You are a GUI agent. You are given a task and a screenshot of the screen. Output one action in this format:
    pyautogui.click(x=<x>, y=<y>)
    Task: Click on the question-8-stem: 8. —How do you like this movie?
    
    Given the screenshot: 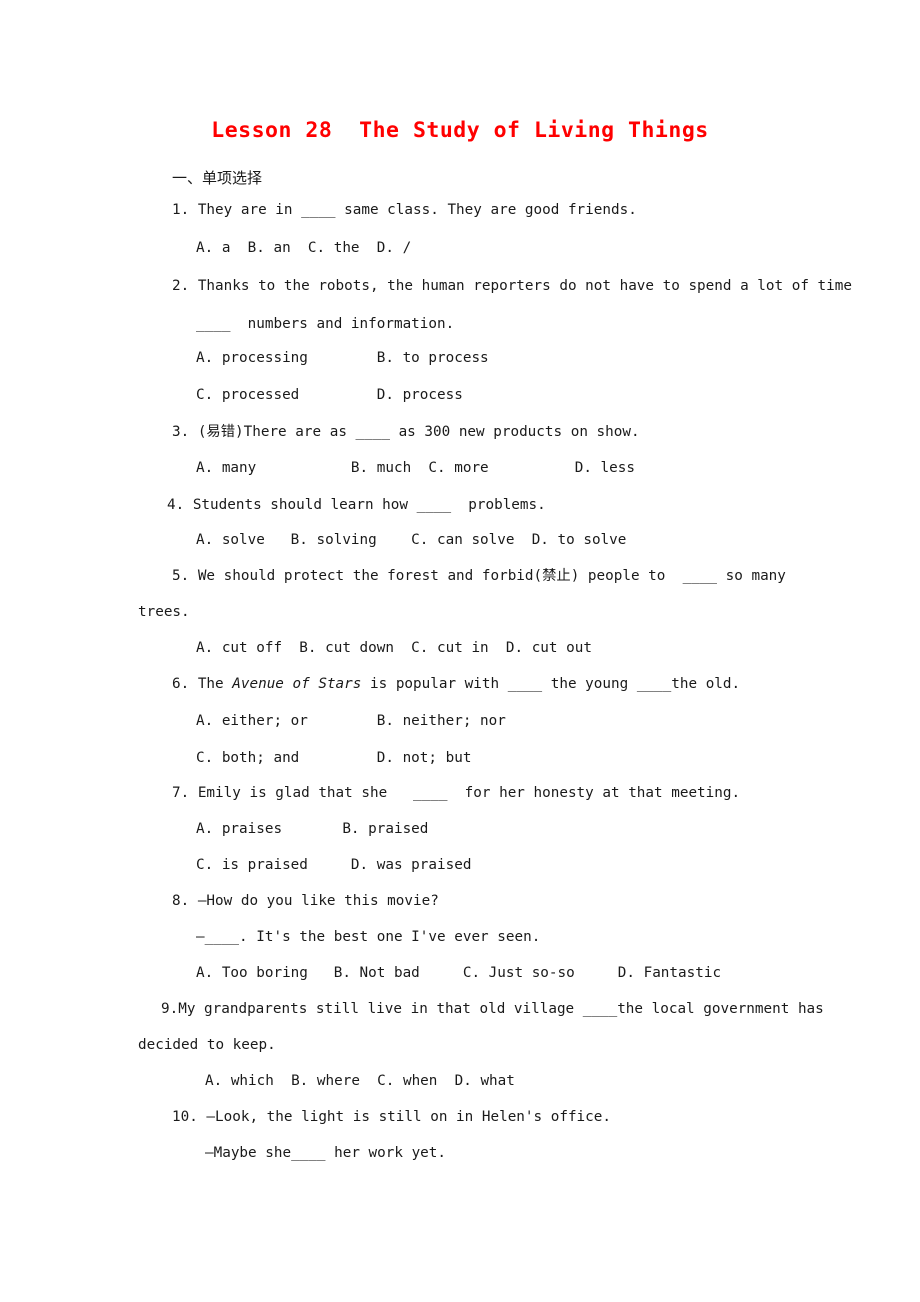 What is the action you would take?
    pyautogui.click(x=305, y=901)
    